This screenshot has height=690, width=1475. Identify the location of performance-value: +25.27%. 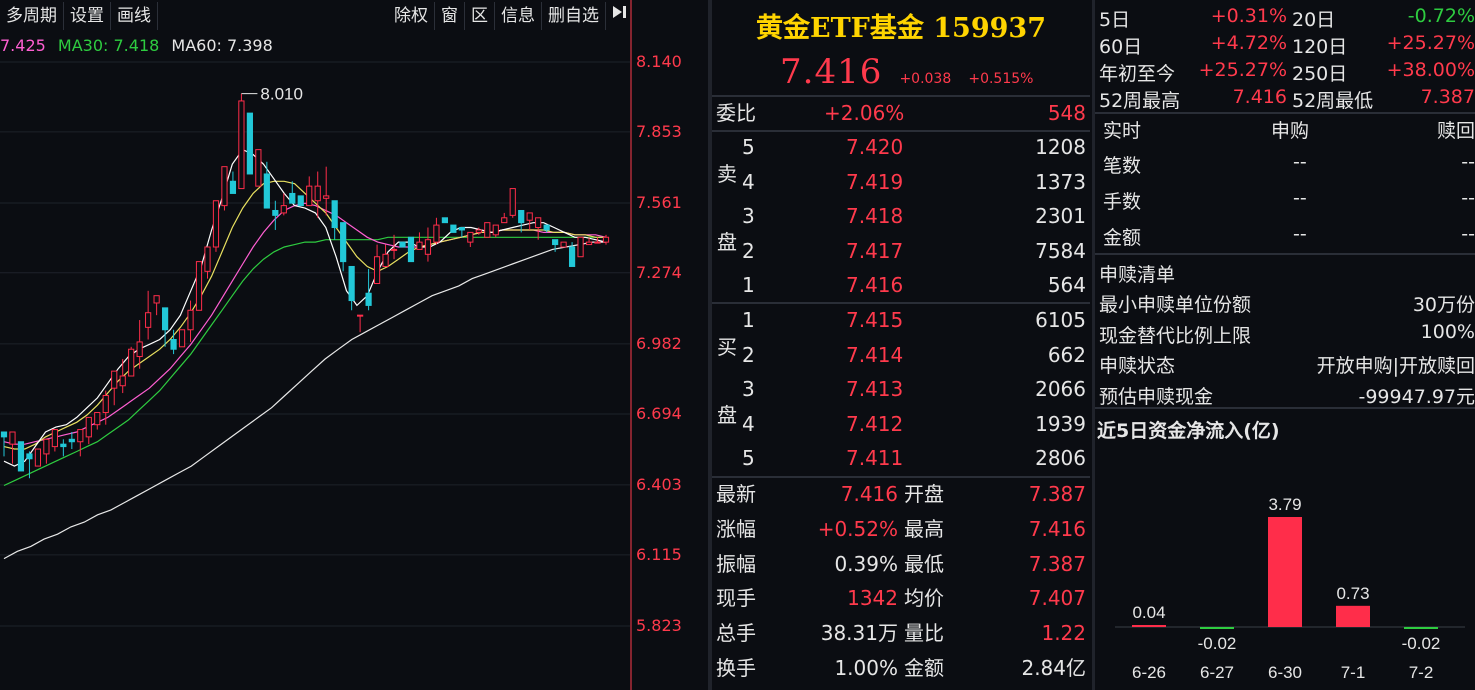
(1242, 70).